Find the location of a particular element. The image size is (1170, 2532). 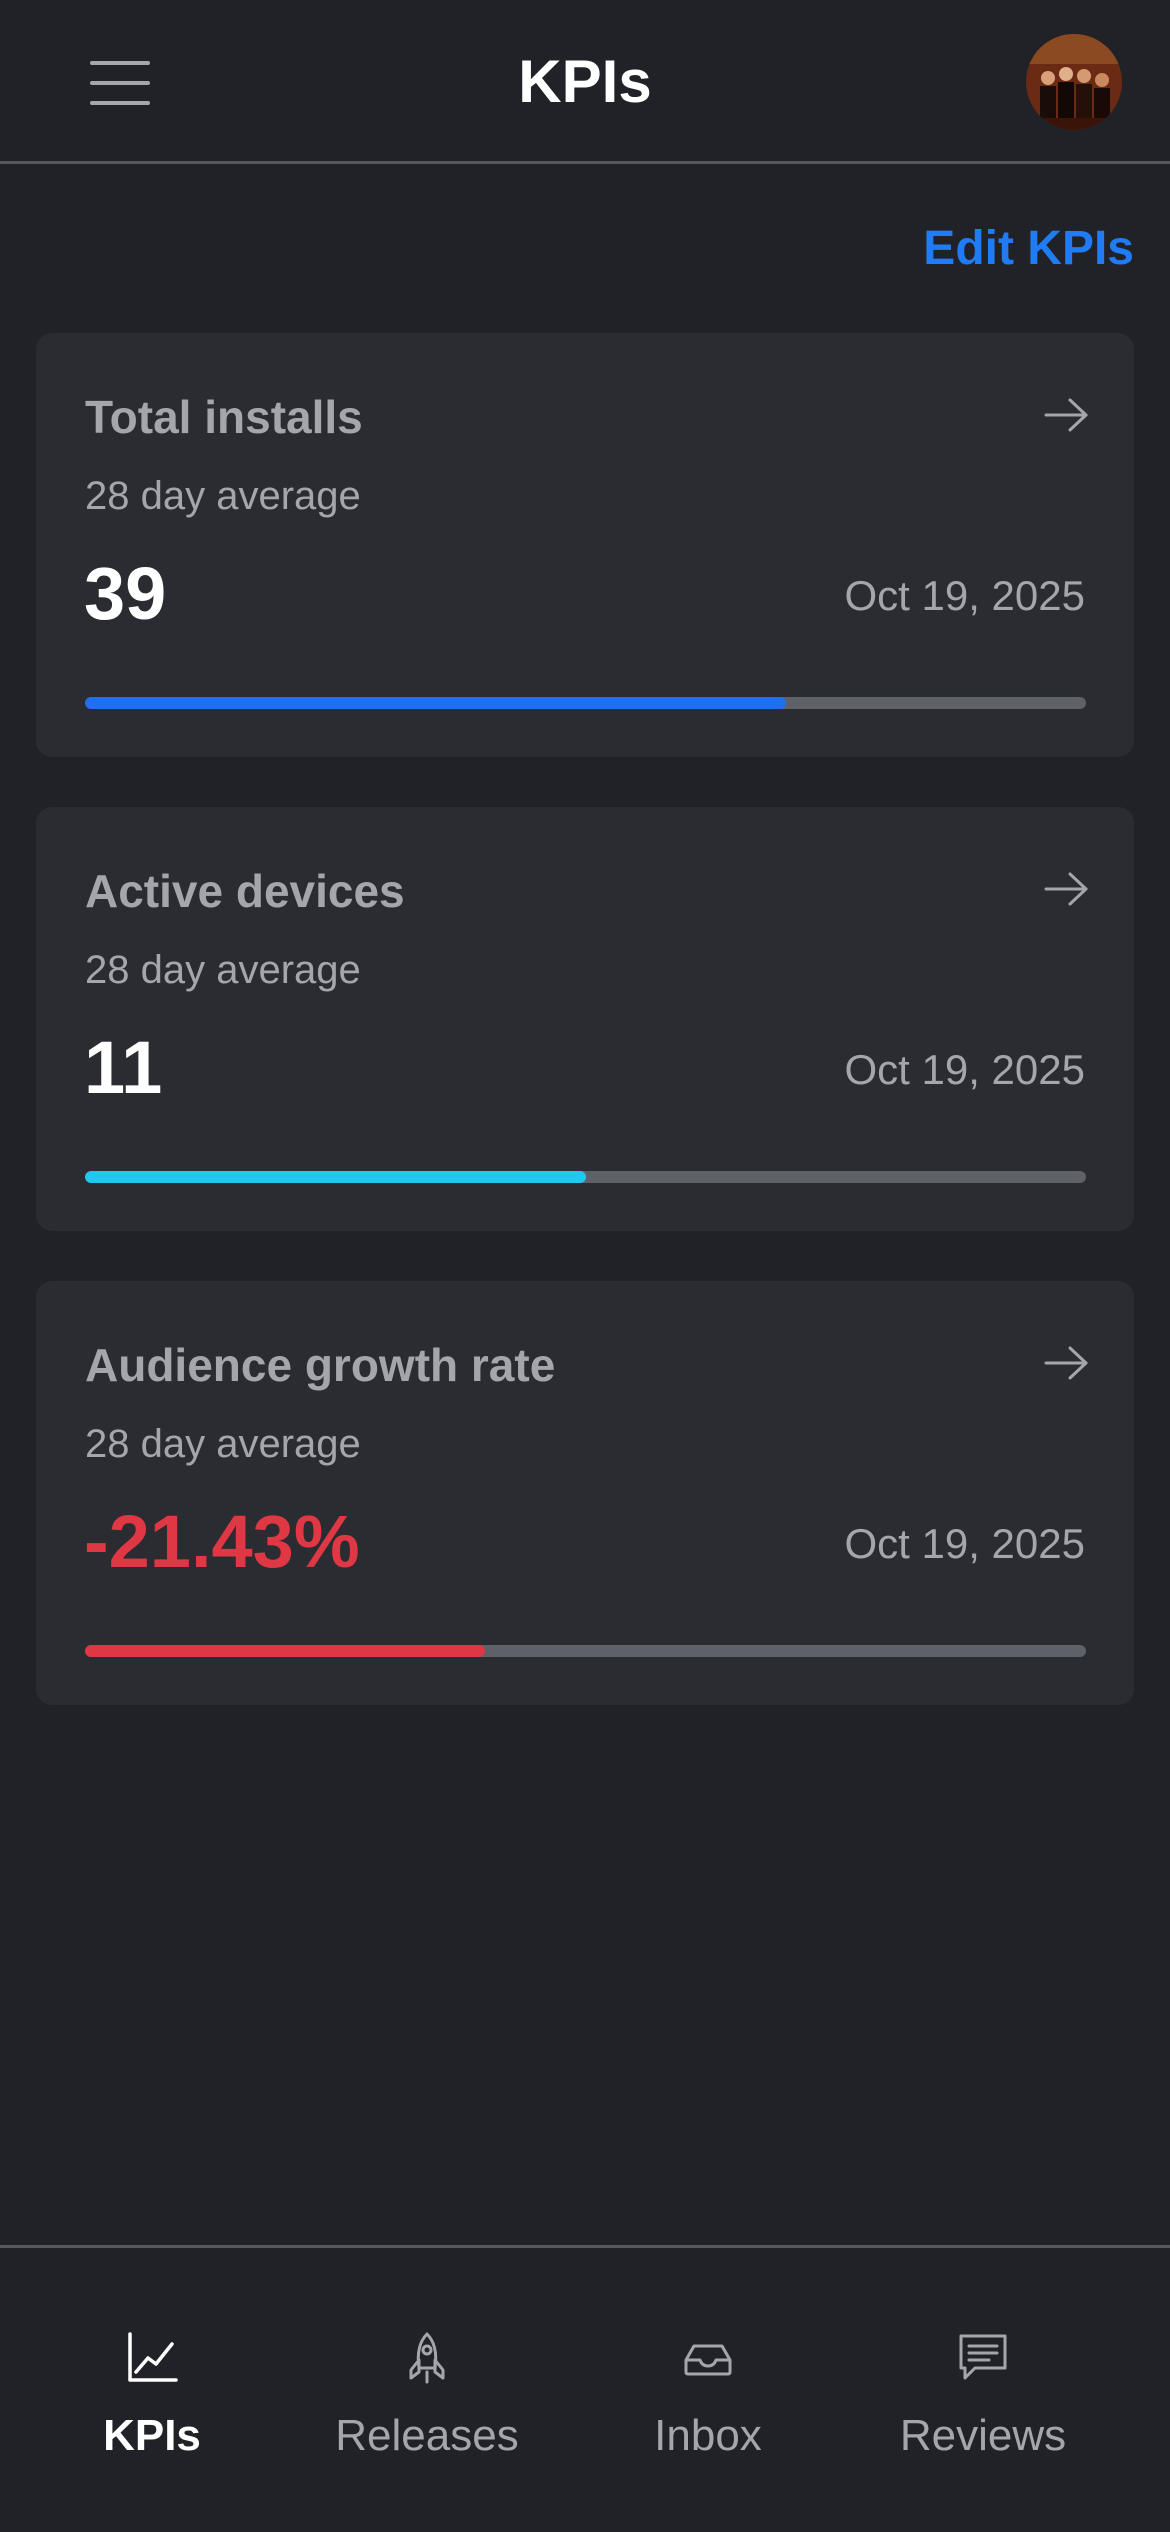

avatar-image is located at coordinates (1074, 82).